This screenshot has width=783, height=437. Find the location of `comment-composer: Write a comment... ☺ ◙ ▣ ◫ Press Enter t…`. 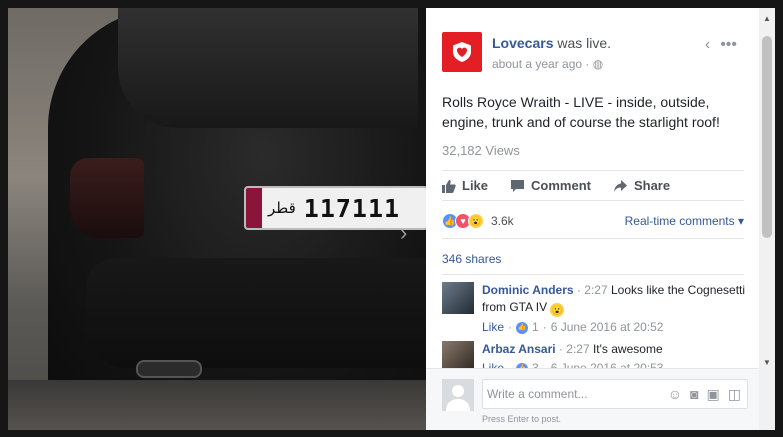

comment-composer: Write a comment... ☺ ◙ ▣ ◫ Press Enter t… is located at coordinates (592, 399).